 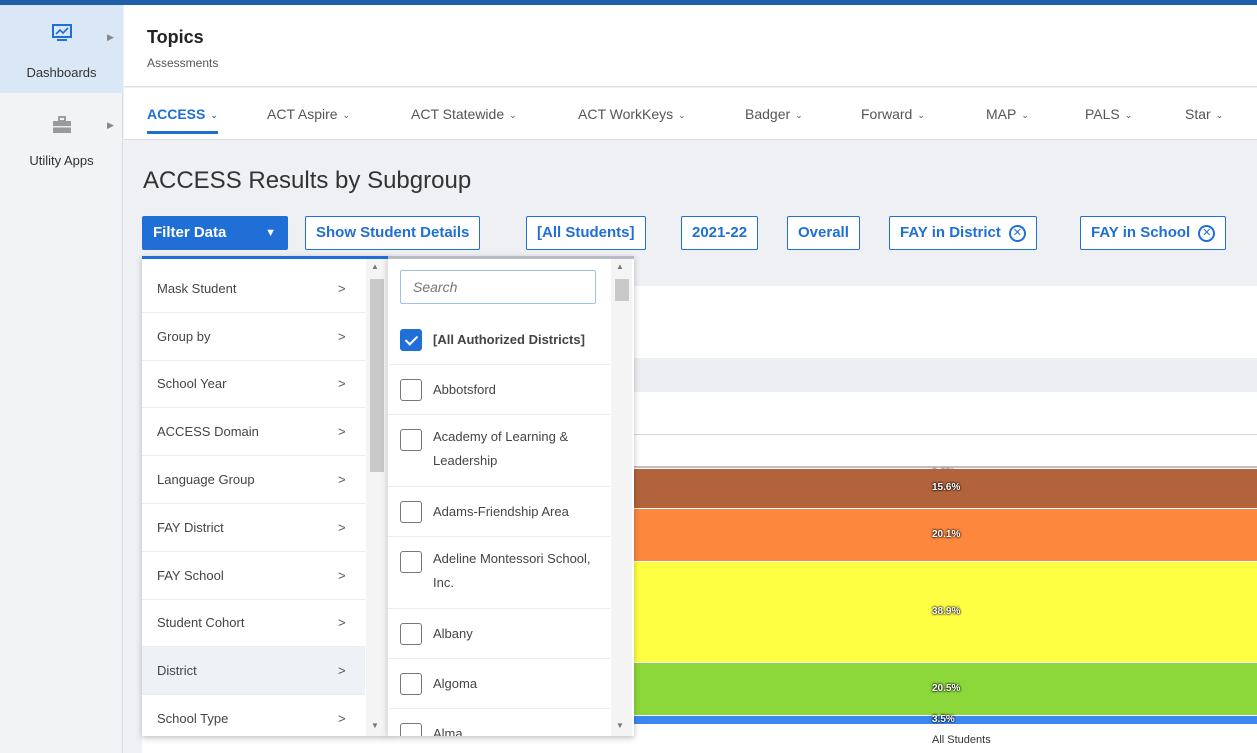 What do you see at coordinates (61, 379) in the screenshot?
I see `left-rail: ▶ Dashboards ▶ Utility Apps` at bounding box center [61, 379].